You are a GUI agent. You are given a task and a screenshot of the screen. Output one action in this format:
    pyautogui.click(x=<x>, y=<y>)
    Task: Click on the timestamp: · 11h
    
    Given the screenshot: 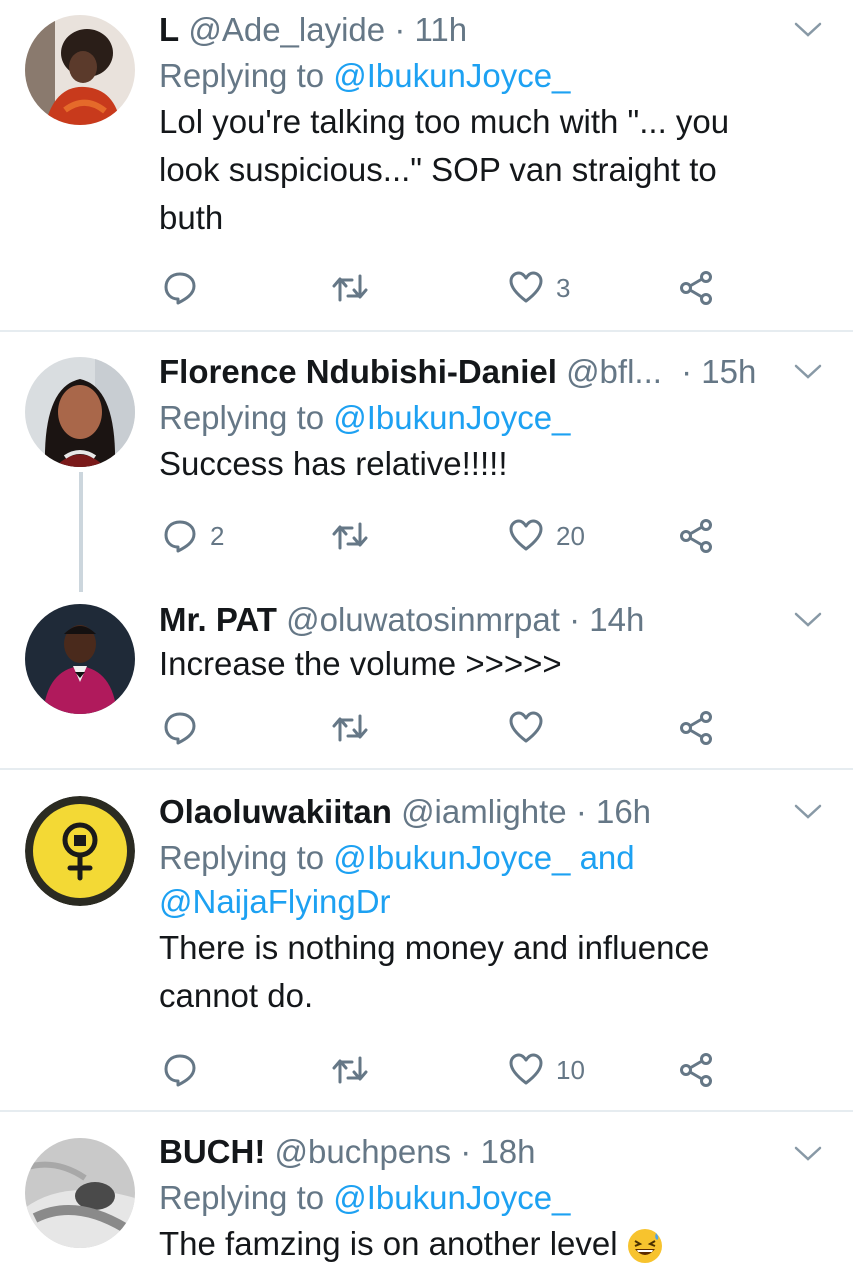 What is the action you would take?
    pyautogui.click(x=430, y=29)
    